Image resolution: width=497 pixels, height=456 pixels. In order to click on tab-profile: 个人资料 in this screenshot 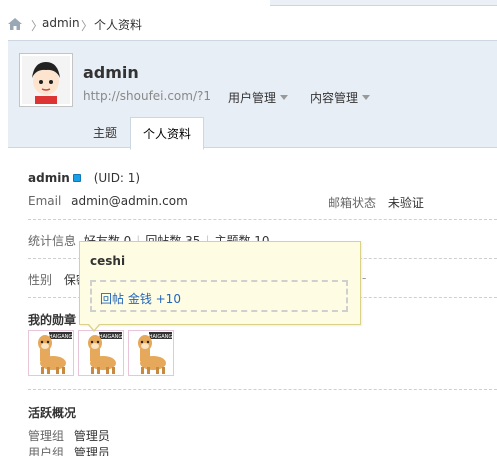, I will do `click(167, 133)`.